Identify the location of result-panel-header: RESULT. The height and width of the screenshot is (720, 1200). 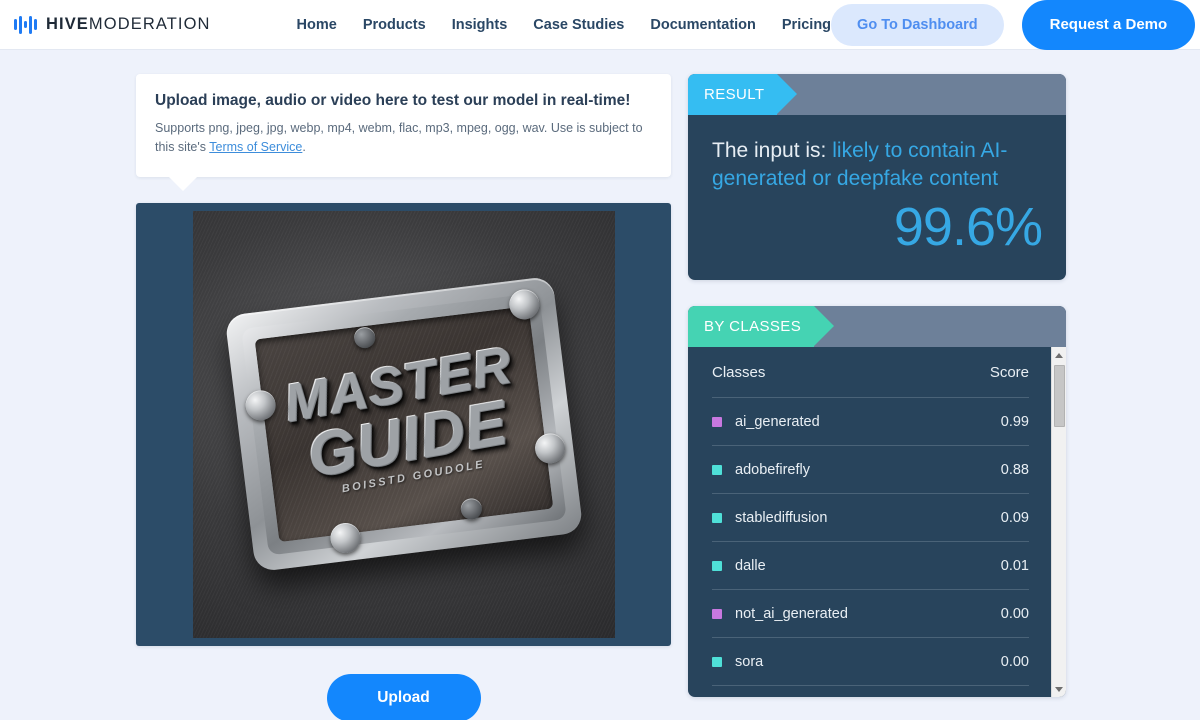
(877, 94).